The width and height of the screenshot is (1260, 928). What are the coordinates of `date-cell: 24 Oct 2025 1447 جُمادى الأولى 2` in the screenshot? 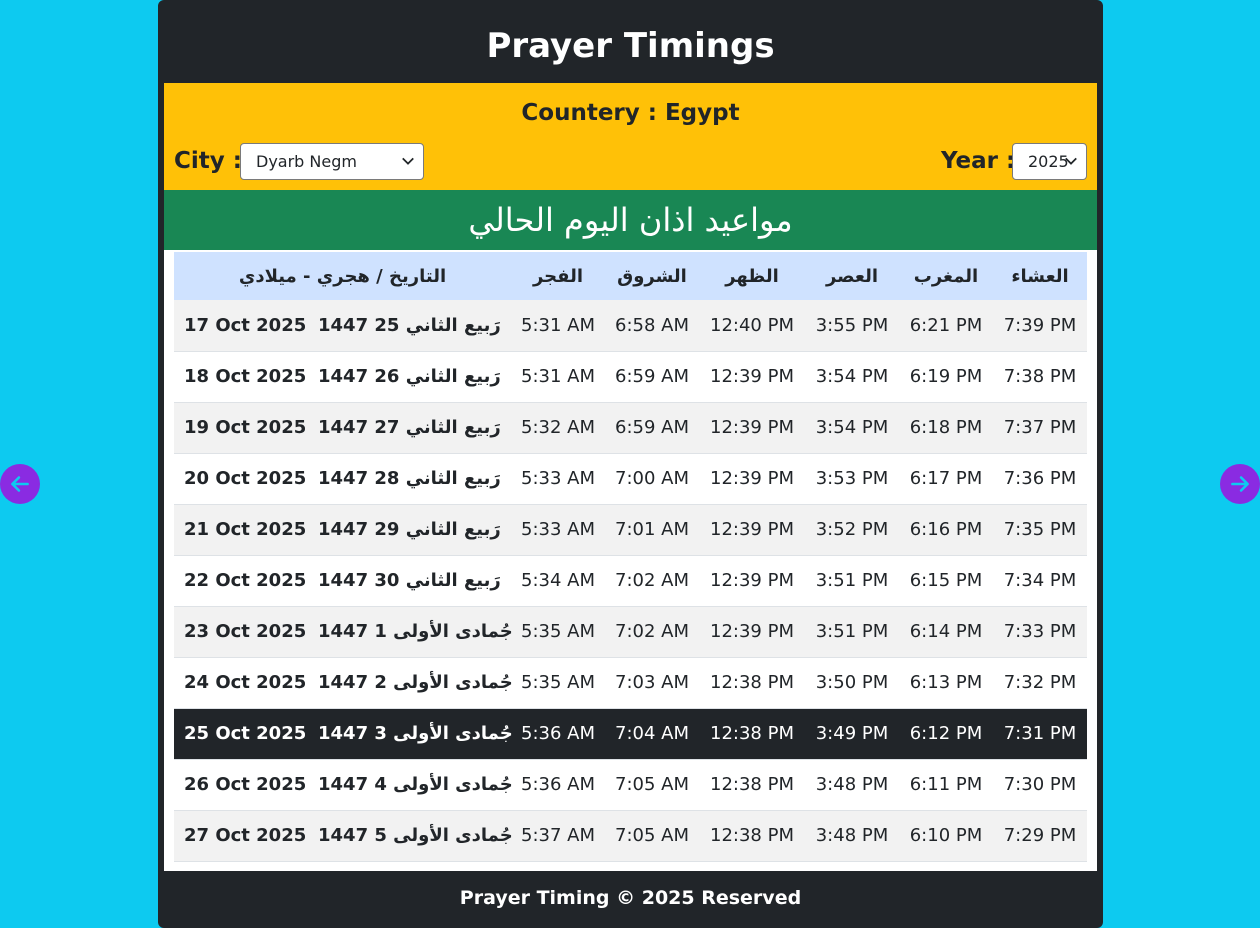 It's located at (343, 682).